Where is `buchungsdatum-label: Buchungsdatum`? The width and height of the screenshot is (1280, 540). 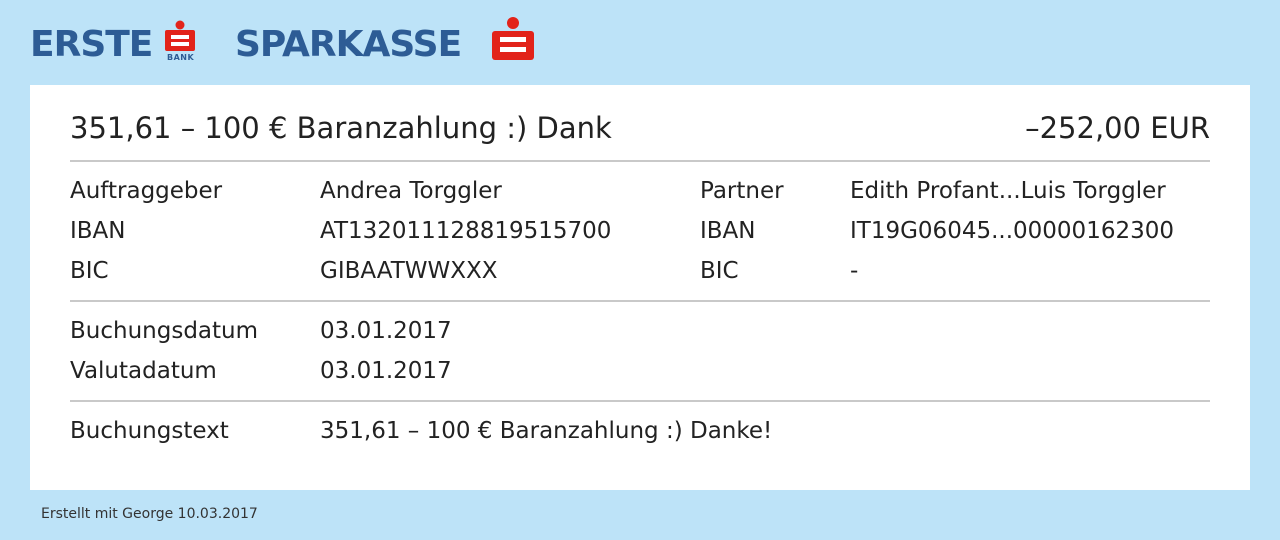
buchungsdatum-label: Buchungsdatum is located at coordinates (164, 331).